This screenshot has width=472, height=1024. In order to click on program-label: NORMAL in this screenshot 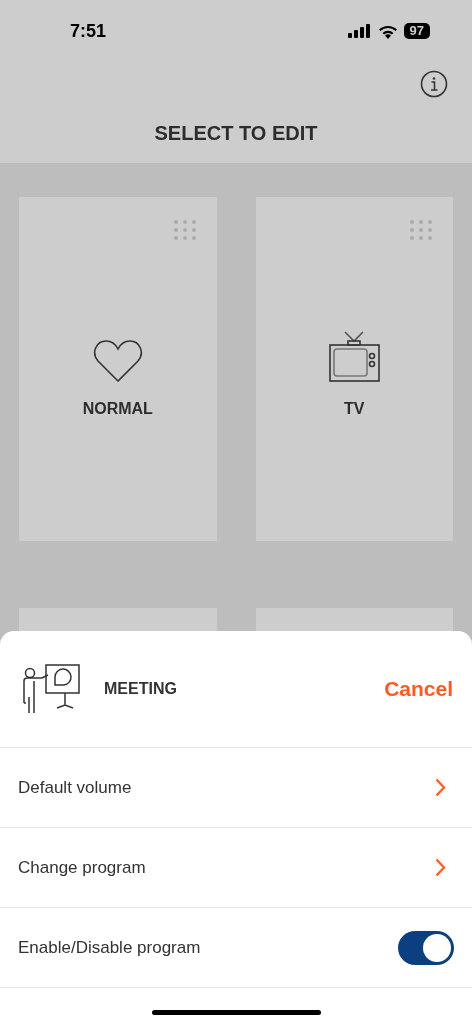, I will do `click(117, 409)`.